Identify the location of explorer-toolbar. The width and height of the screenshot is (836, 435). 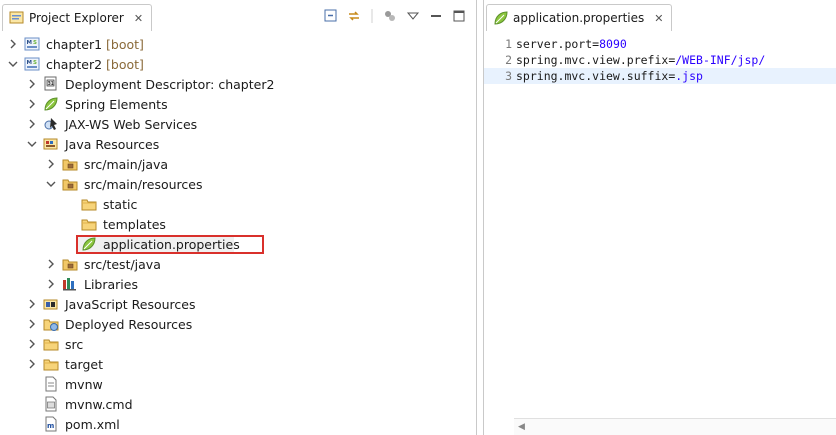
(395, 16).